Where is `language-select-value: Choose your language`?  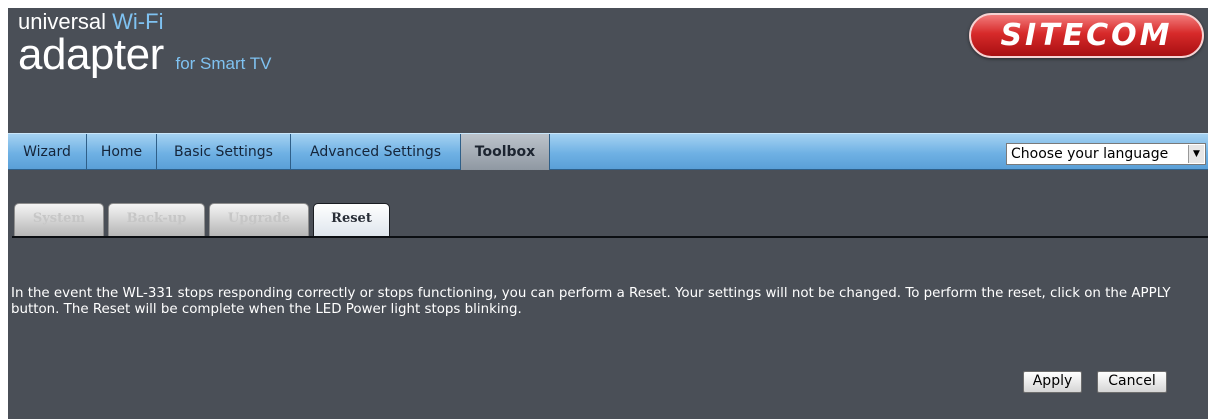
language-select-value: Choose your language is located at coordinates (1090, 154).